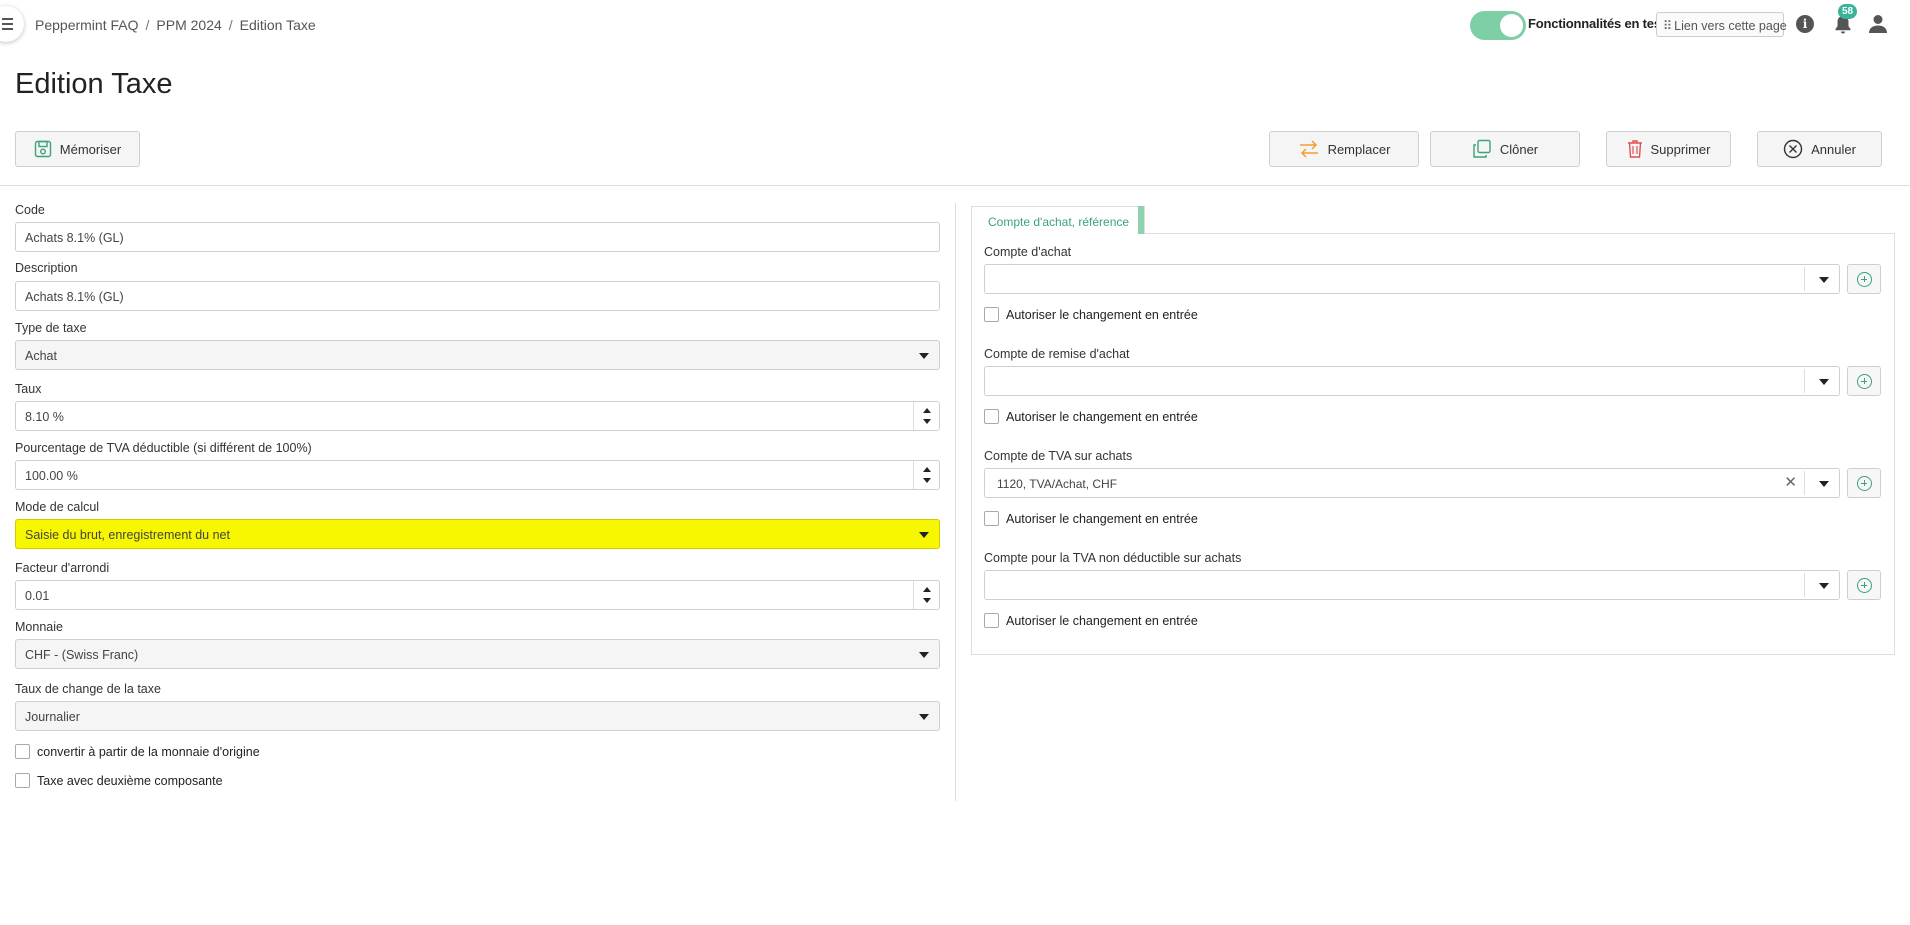  I want to click on vat-purchase-account-select: 1120, TVA/Achat, CHF ✕, so click(1412, 483).